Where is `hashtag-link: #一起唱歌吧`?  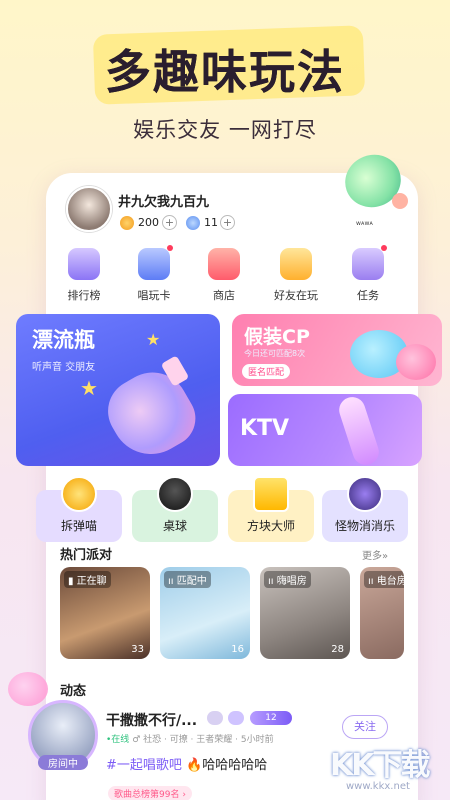 hashtag-link: #一起唱歌吧 is located at coordinates (144, 765).